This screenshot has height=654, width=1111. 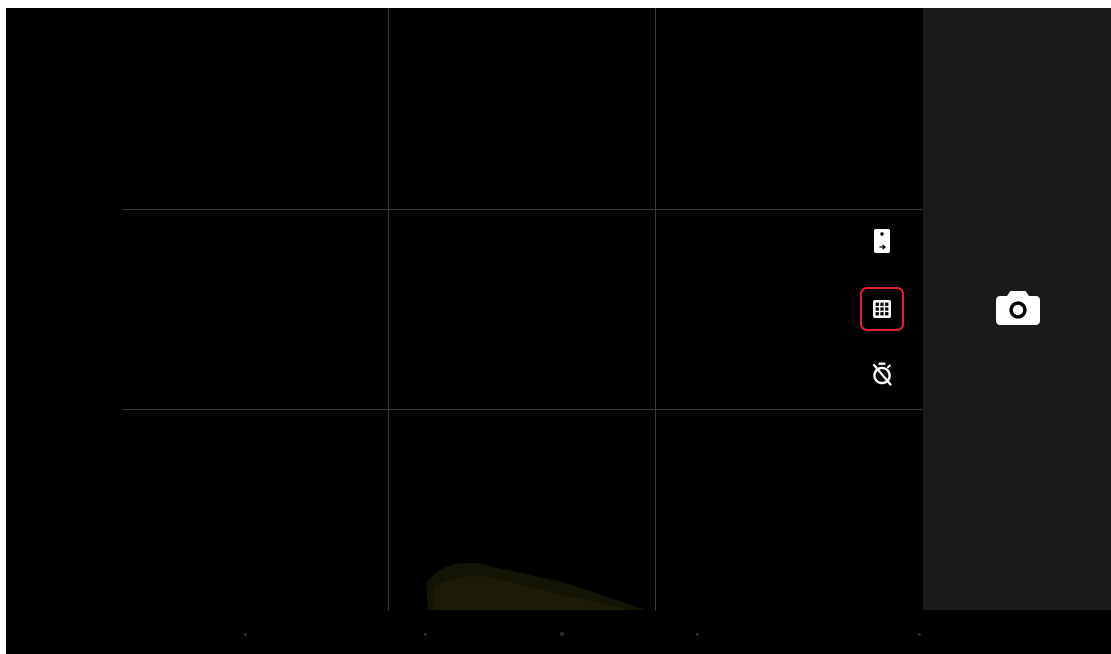 I want to click on timer-button, so click(x=882, y=374).